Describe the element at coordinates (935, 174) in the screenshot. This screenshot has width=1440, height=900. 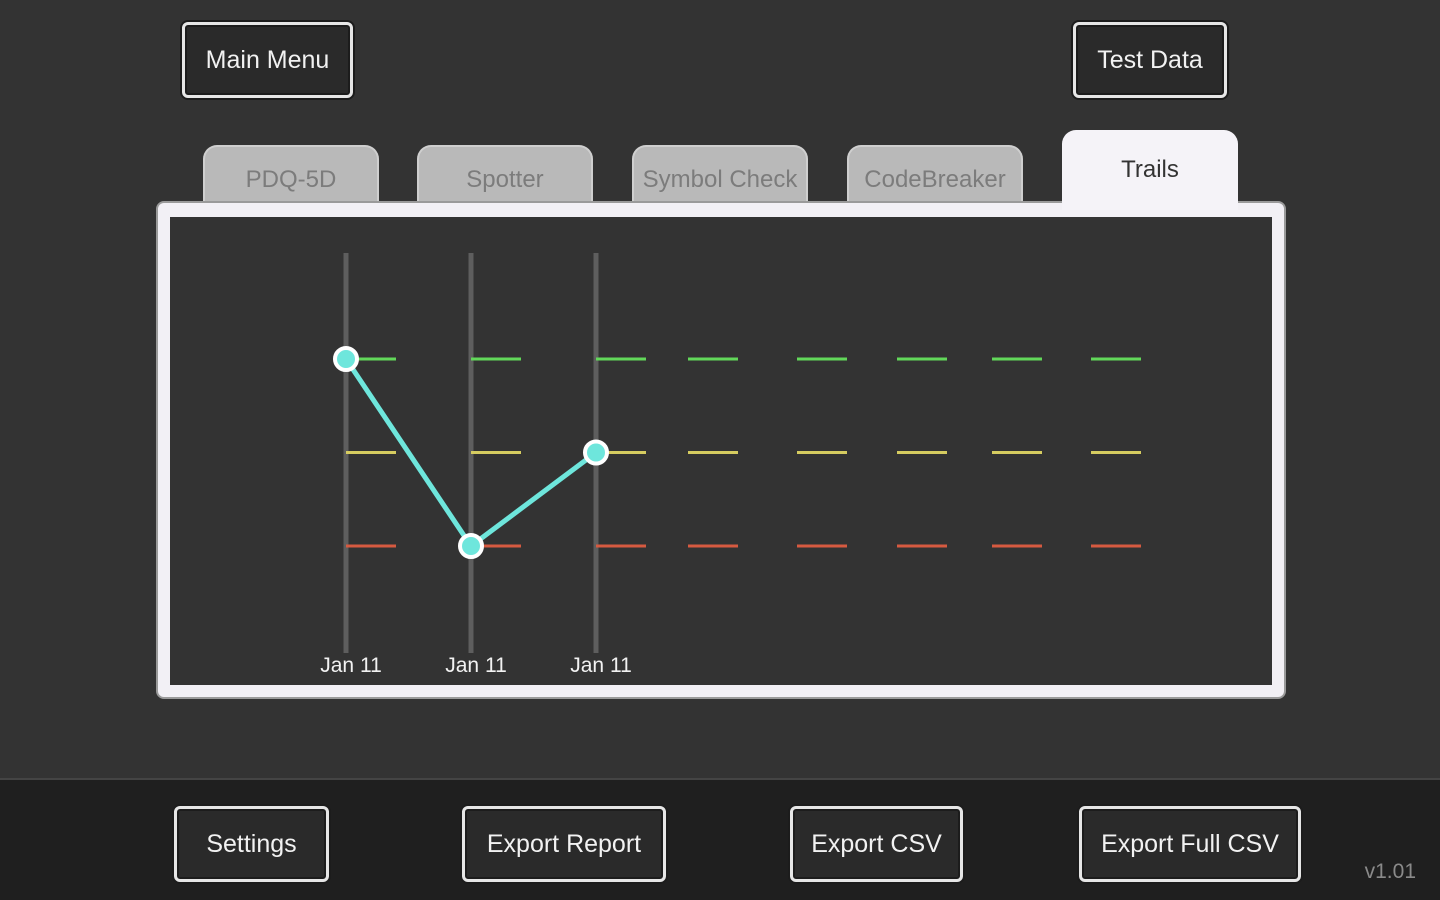
I see `tab-codebreaker: CodeBreaker` at that location.